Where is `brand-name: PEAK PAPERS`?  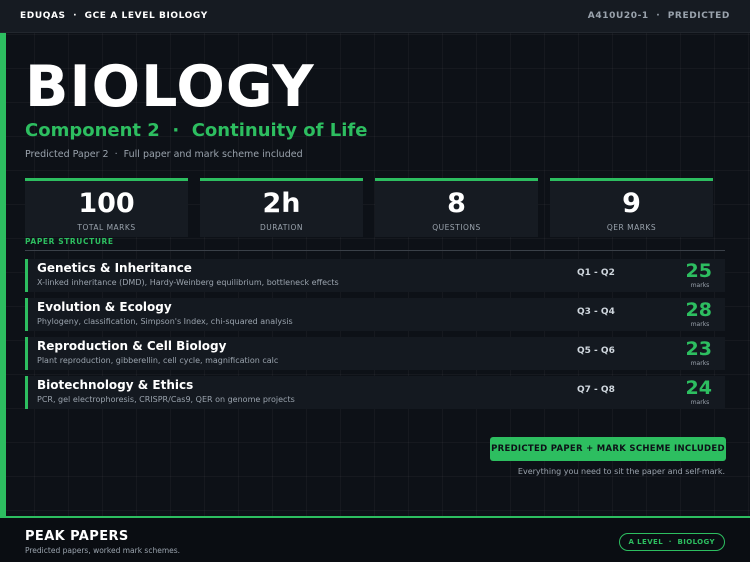 brand-name: PEAK PAPERS is located at coordinates (77, 536).